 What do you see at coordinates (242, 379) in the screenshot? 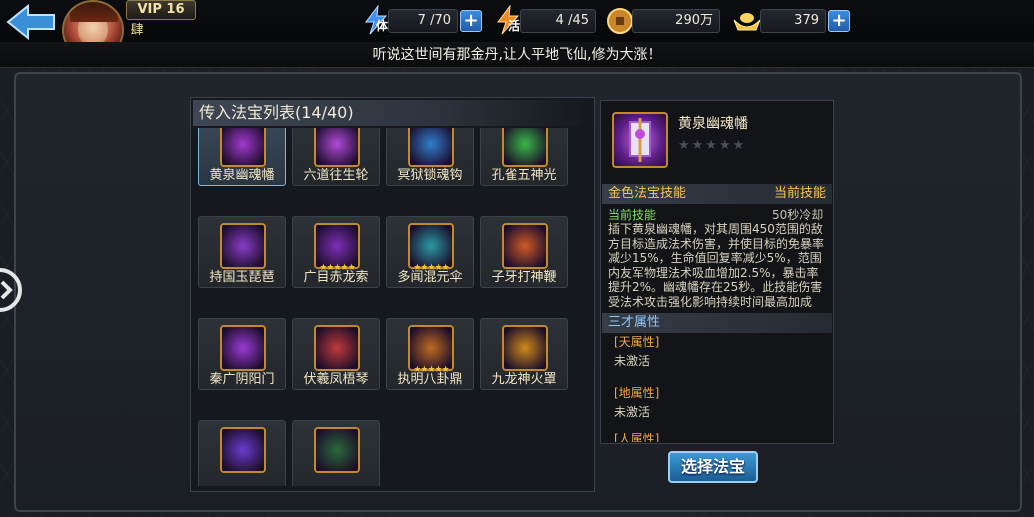
I see `treasure-name: 秦广阴阳门` at bounding box center [242, 379].